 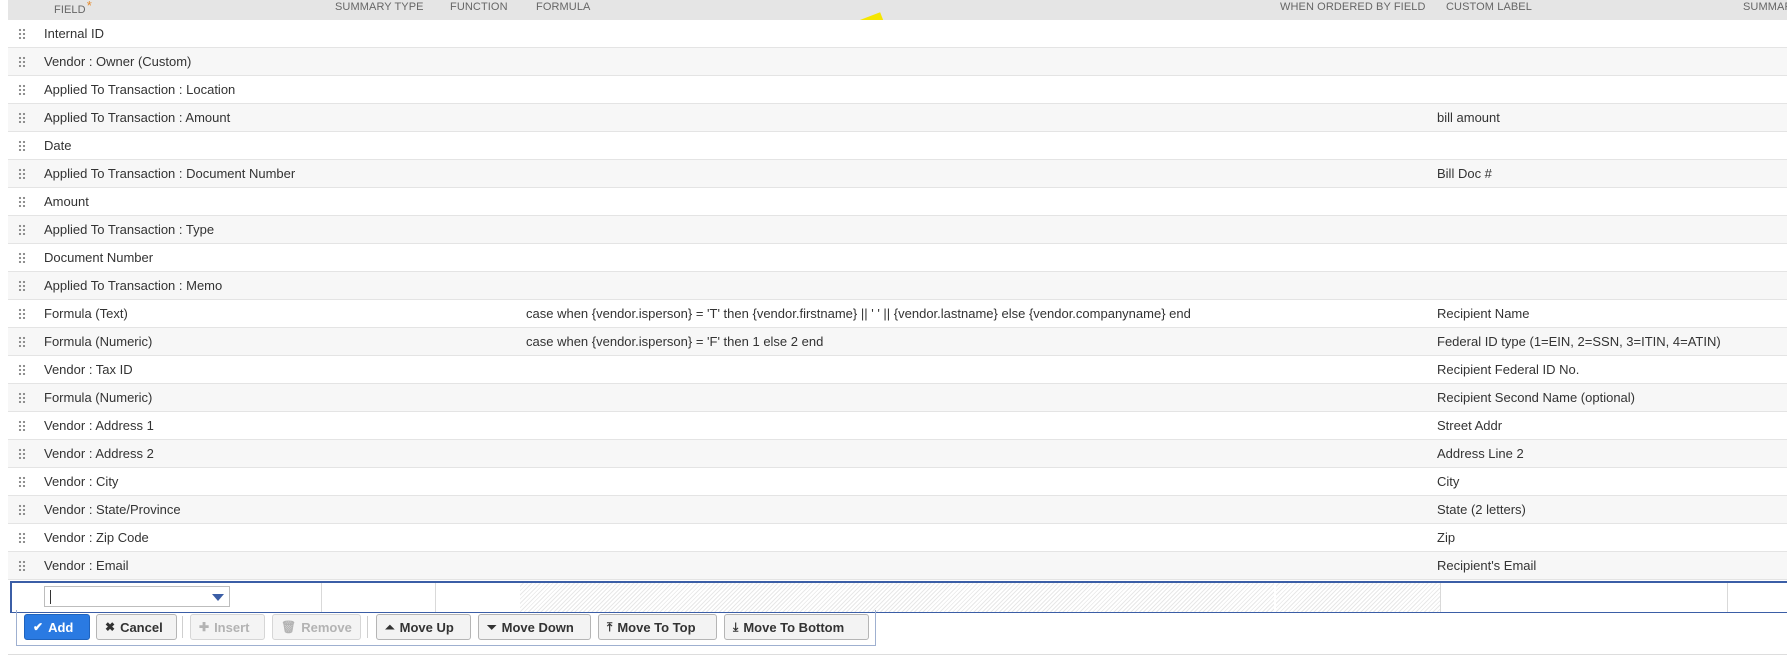 What do you see at coordinates (232, 627) in the screenshot?
I see `insert-button-label: Insert` at bounding box center [232, 627].